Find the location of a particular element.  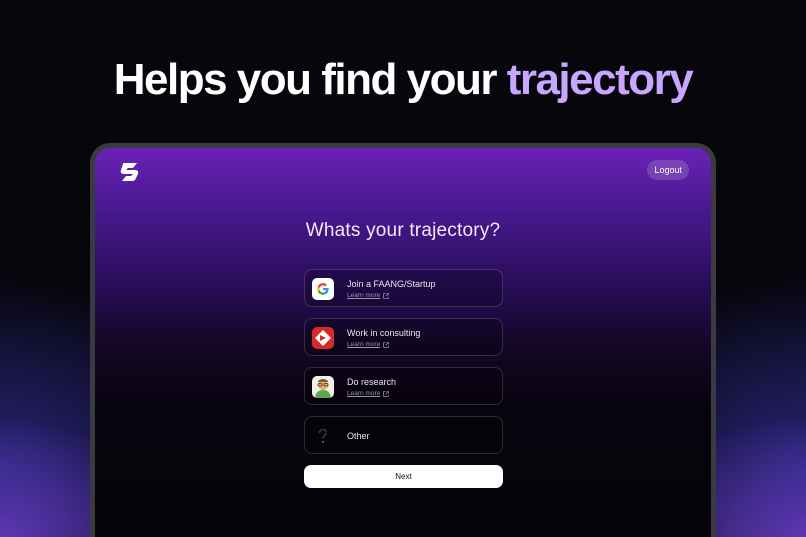

option-title: Join a FAANG/Startup is located at coordinates (391, 284).